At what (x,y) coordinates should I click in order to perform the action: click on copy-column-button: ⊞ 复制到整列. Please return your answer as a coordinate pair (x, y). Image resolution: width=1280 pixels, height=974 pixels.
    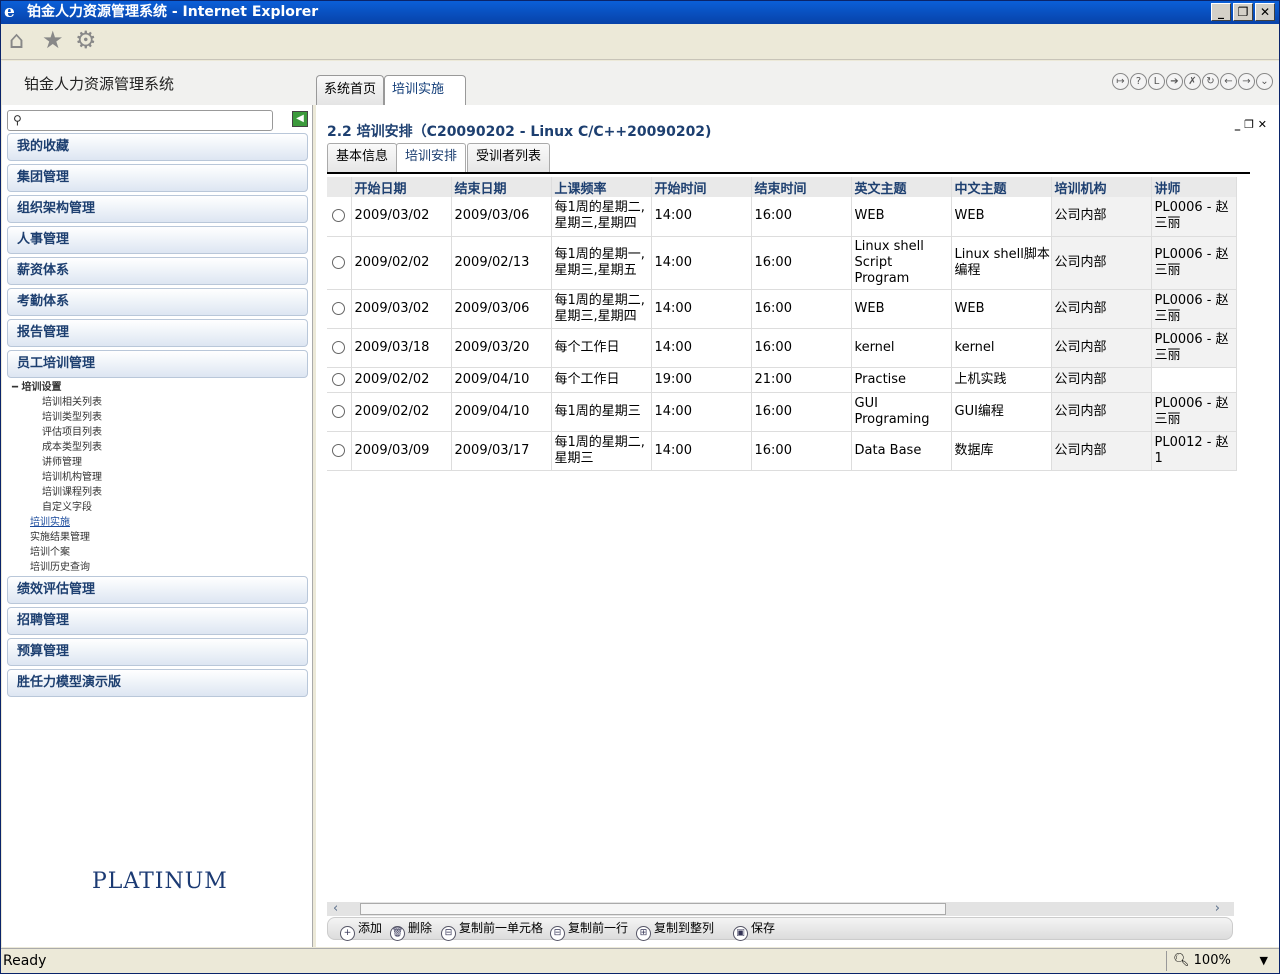
    Looking at the image, I should click on (675, 929).